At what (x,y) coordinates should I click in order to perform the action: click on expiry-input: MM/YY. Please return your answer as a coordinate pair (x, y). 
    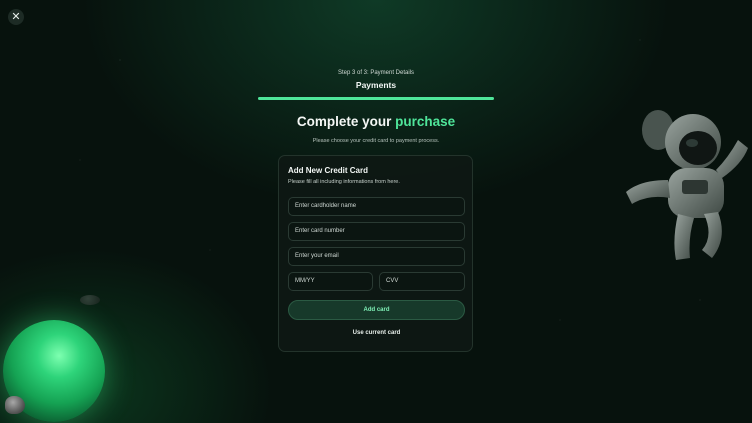
    Looking at the image, I should click on (330, 281).